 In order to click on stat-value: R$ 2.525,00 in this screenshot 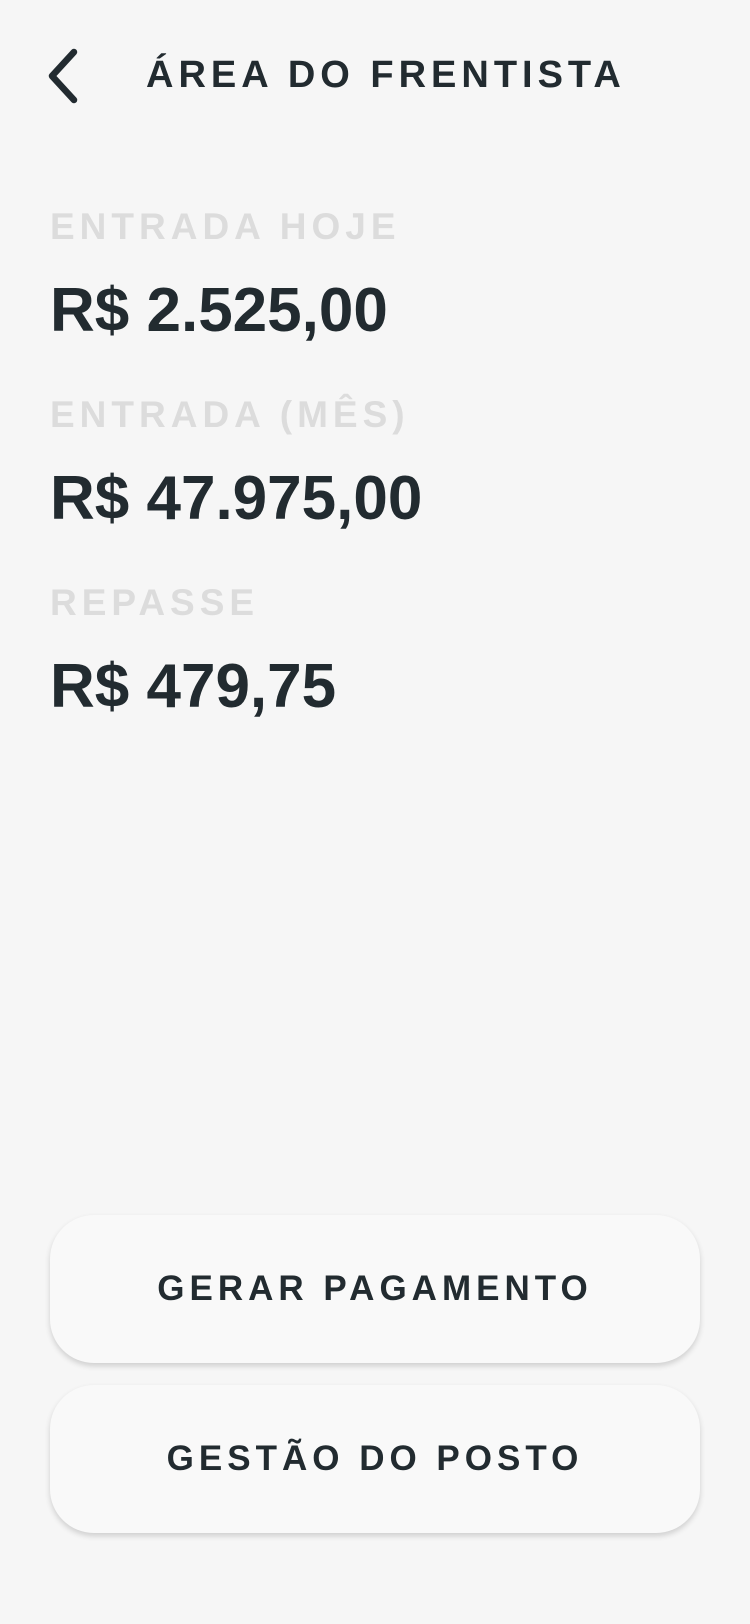, I will do `click(219, 310)`.